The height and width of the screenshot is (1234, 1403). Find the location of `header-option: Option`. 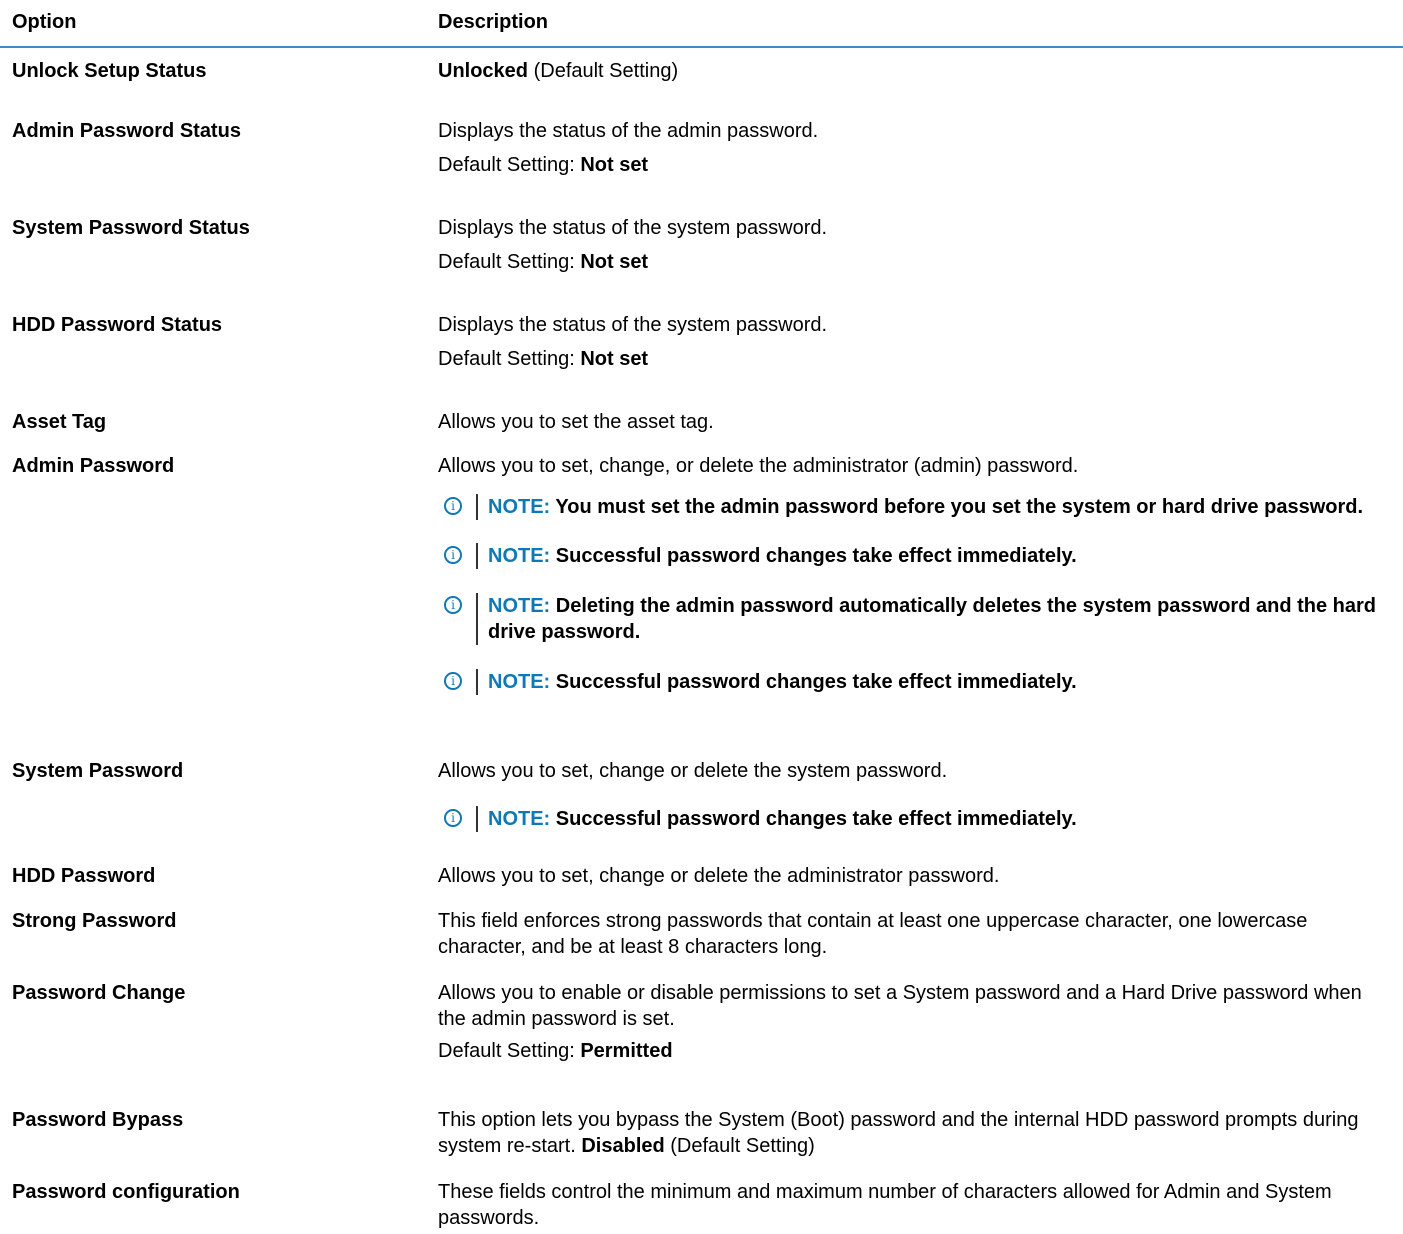

header-option: Option is located at coordinates (44, 22).